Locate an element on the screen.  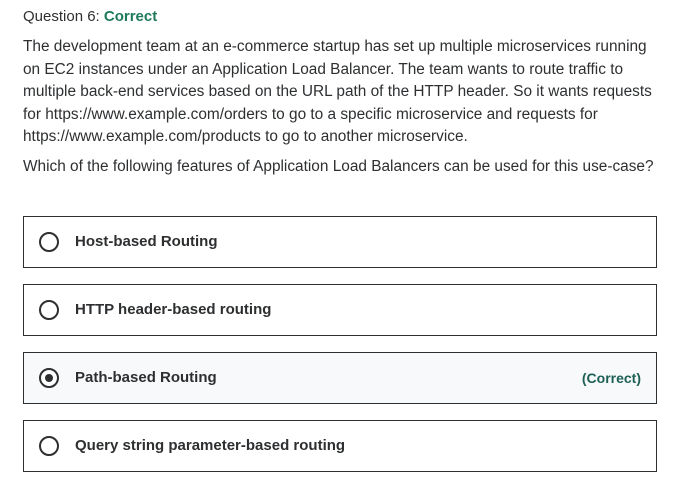
answer-label: HTTP header-based routing is located at coordinates (173, 309).